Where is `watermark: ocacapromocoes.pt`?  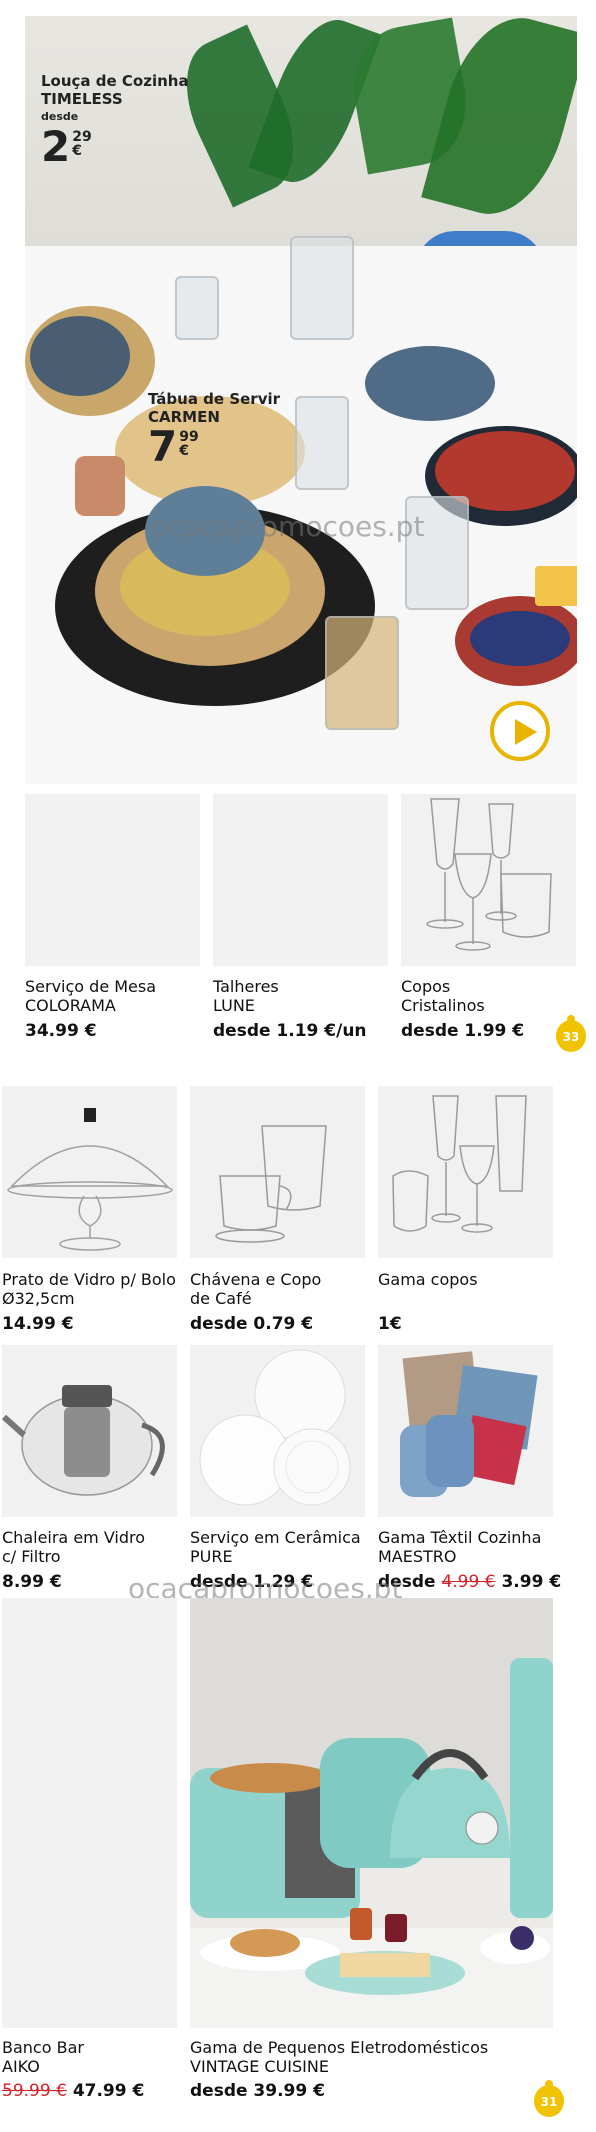
watermark: ocacapromocoes.pt is located at coordinates (287, 526).